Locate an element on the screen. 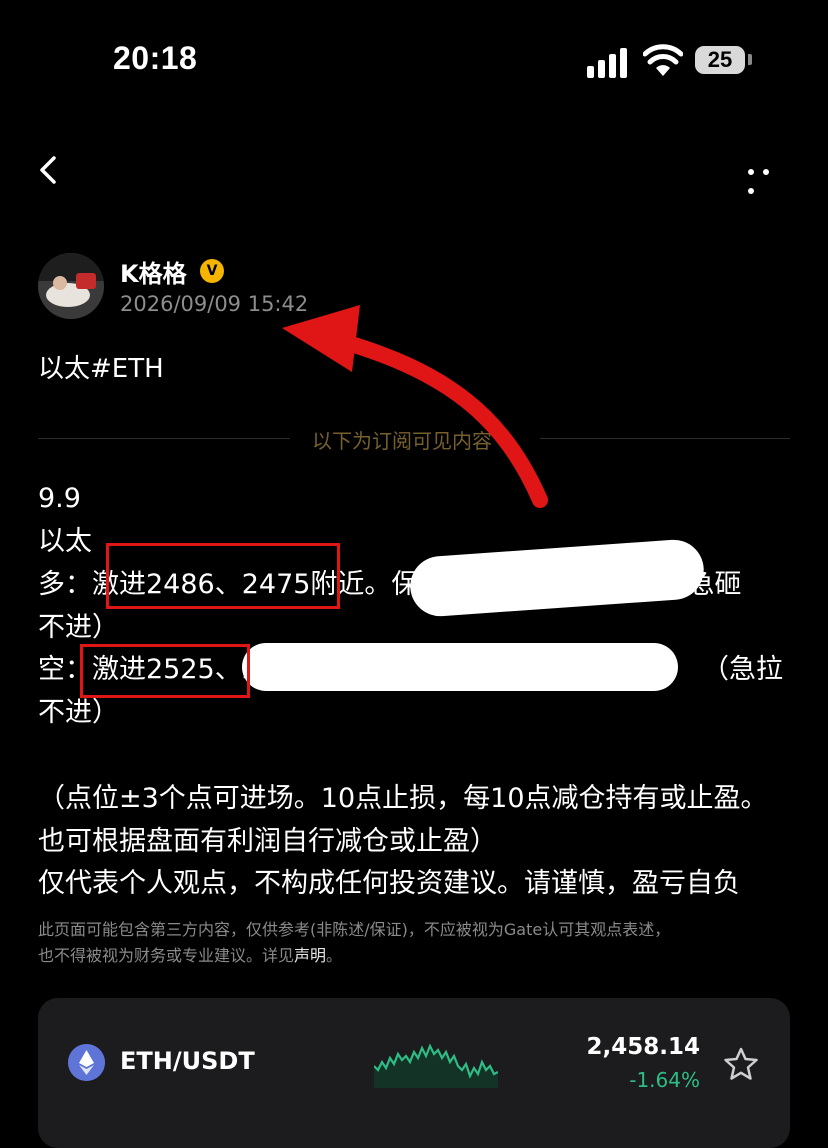 The image size is (828, 1148). wifi-icon is located at coordinates (663, 60).